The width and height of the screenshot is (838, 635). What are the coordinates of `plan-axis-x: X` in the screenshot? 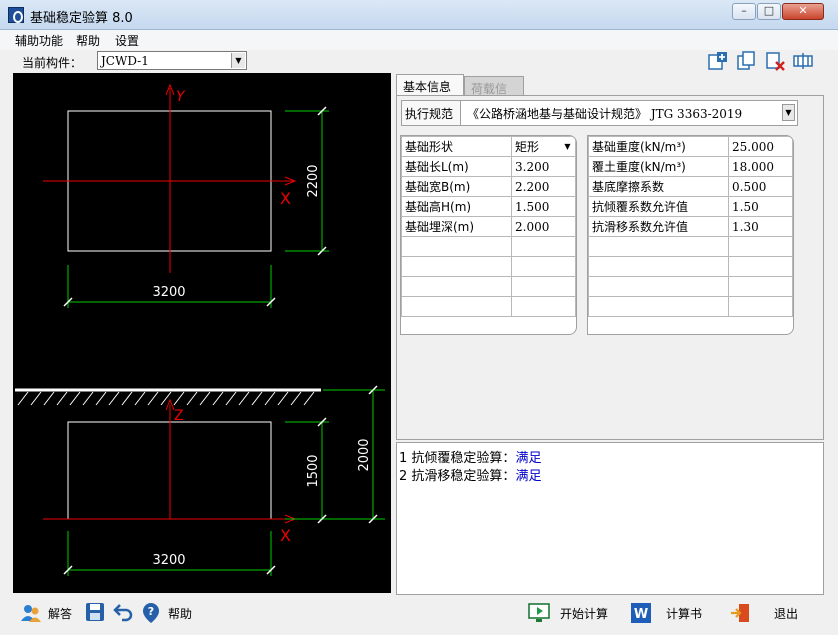 It's located at (285, 198).